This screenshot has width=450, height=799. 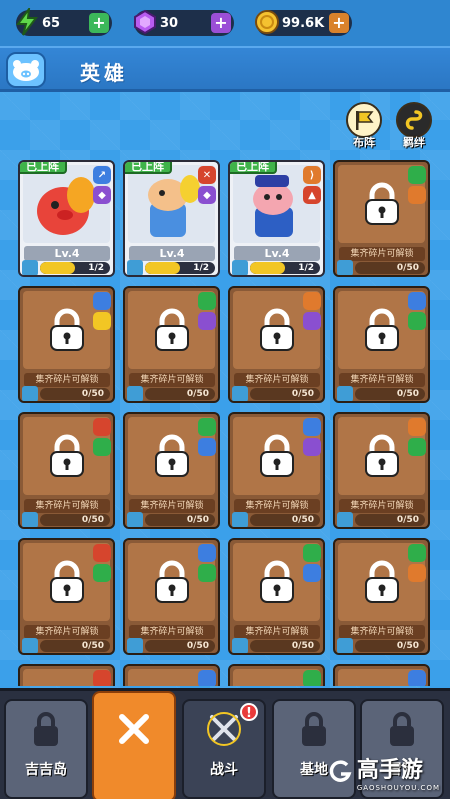 I want to click on home-button, so click(x=26, y=70).